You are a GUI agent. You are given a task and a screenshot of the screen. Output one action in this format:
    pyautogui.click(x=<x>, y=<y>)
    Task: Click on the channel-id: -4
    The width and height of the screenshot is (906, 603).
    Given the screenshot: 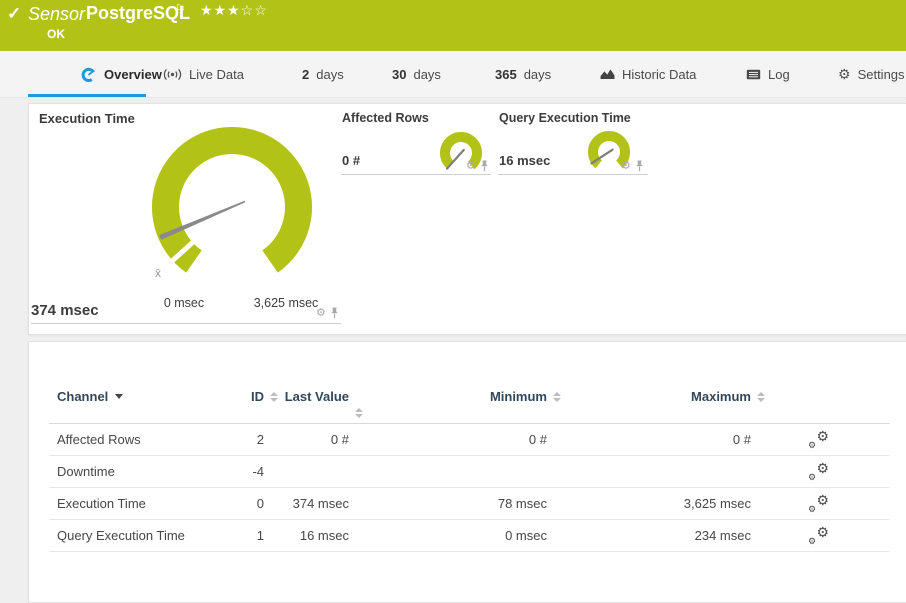 What is the action you would take?
    pyautogui.click(x=258, y=471)
    